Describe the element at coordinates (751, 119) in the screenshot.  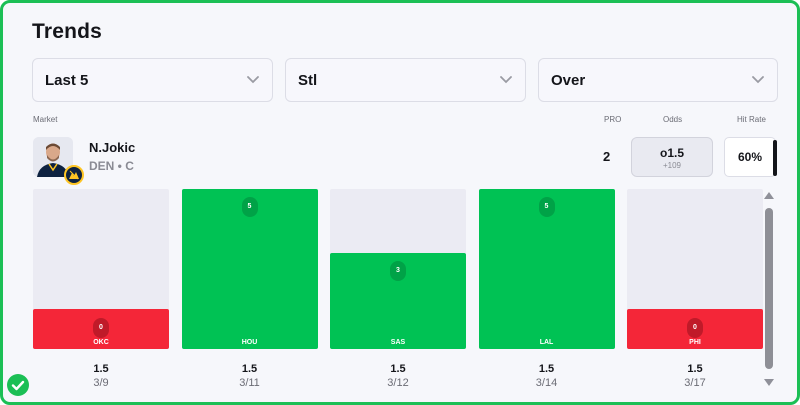
I see `hit-rate-header: Hit Rate` at that location.